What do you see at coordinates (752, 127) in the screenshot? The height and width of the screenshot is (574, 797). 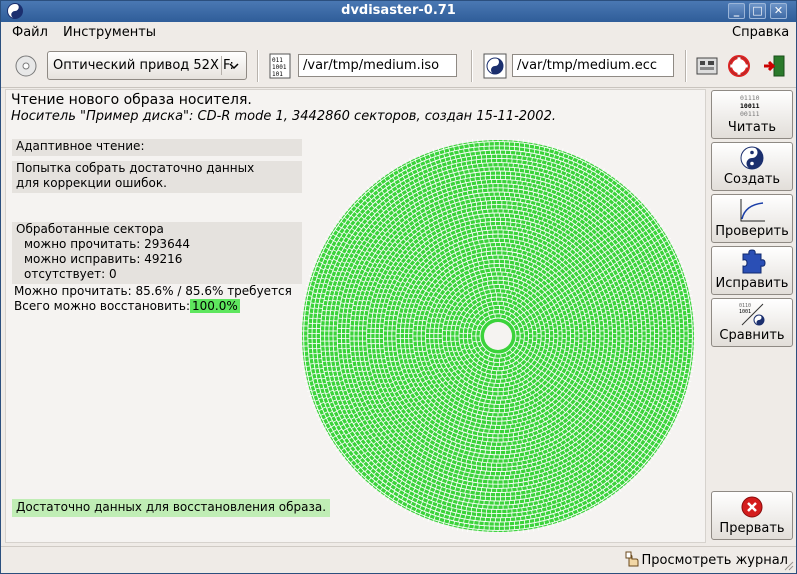 I see `read-button-label: Читать` at bounding box center [752, 127].